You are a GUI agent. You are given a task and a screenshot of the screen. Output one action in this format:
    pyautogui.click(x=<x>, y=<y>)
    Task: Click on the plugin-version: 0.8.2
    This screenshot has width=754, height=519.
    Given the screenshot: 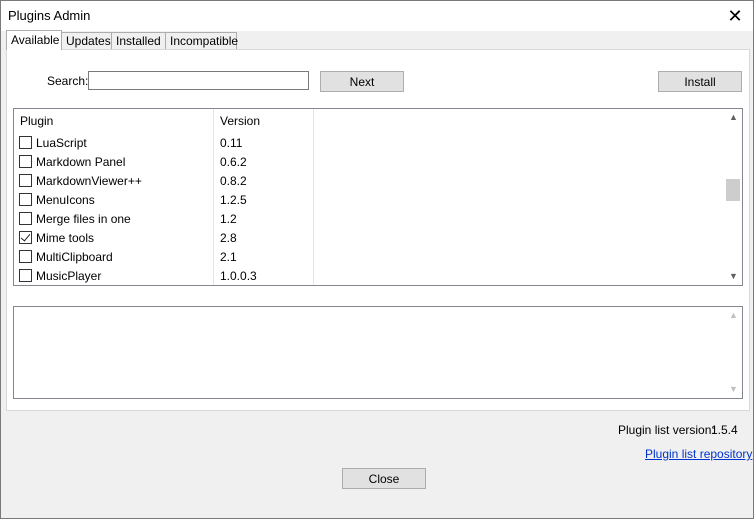 What is the action you would take?
    pyautogui.click(x=233, y=181)
    